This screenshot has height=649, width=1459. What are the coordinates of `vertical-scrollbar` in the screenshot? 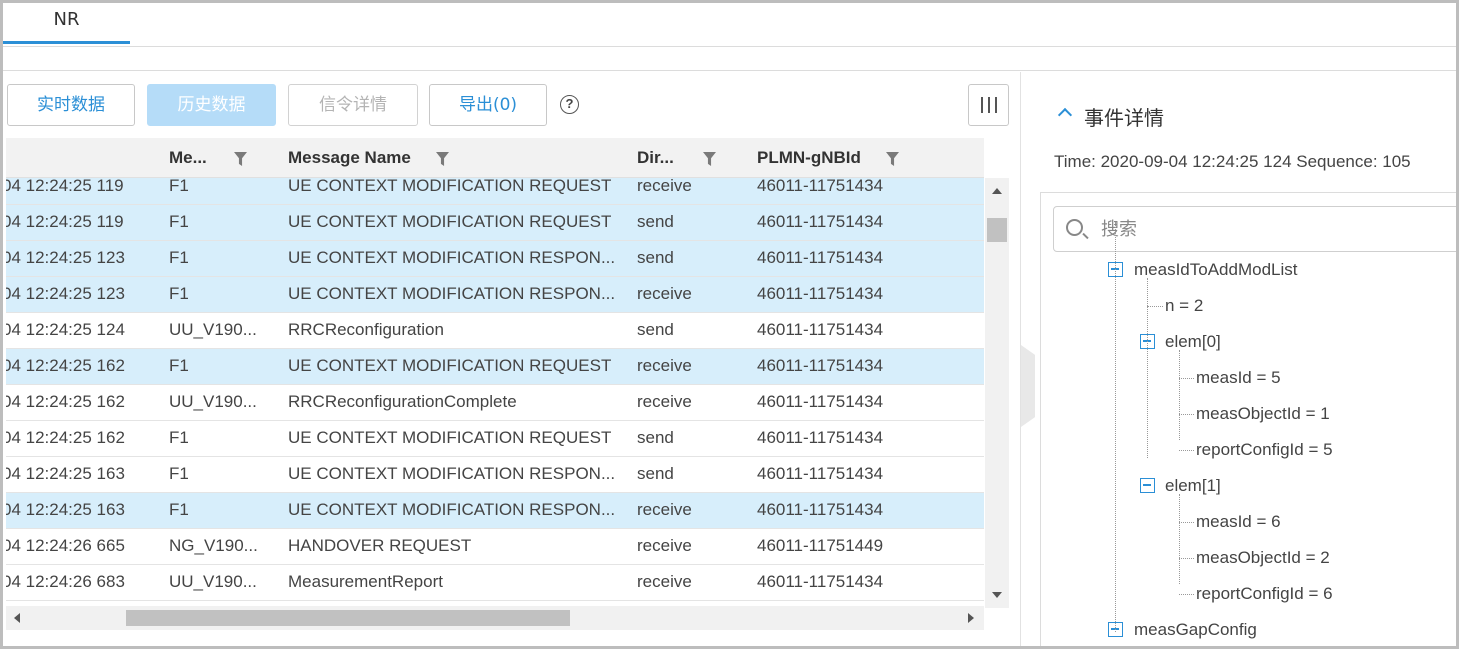 It's located at (997, 393).